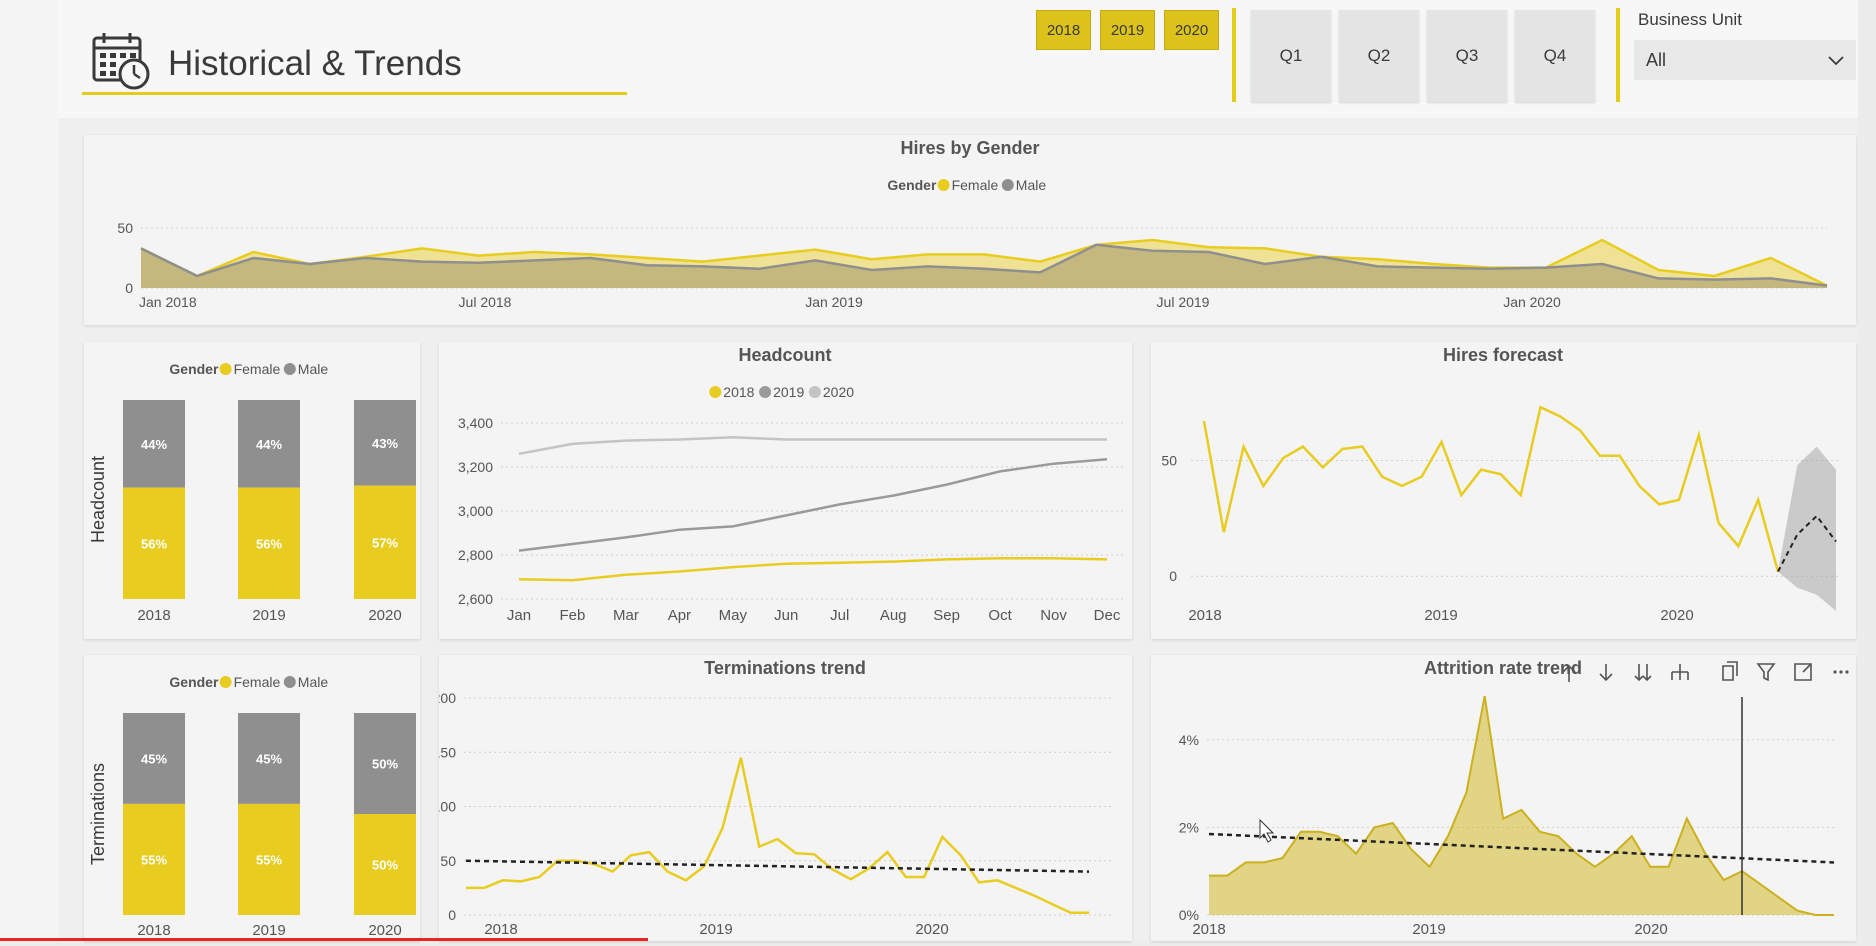 Image resolution: width=1876 pixels, height=946 pixels. I want to click on x-tick-label: Nov, so click(1053, 615).